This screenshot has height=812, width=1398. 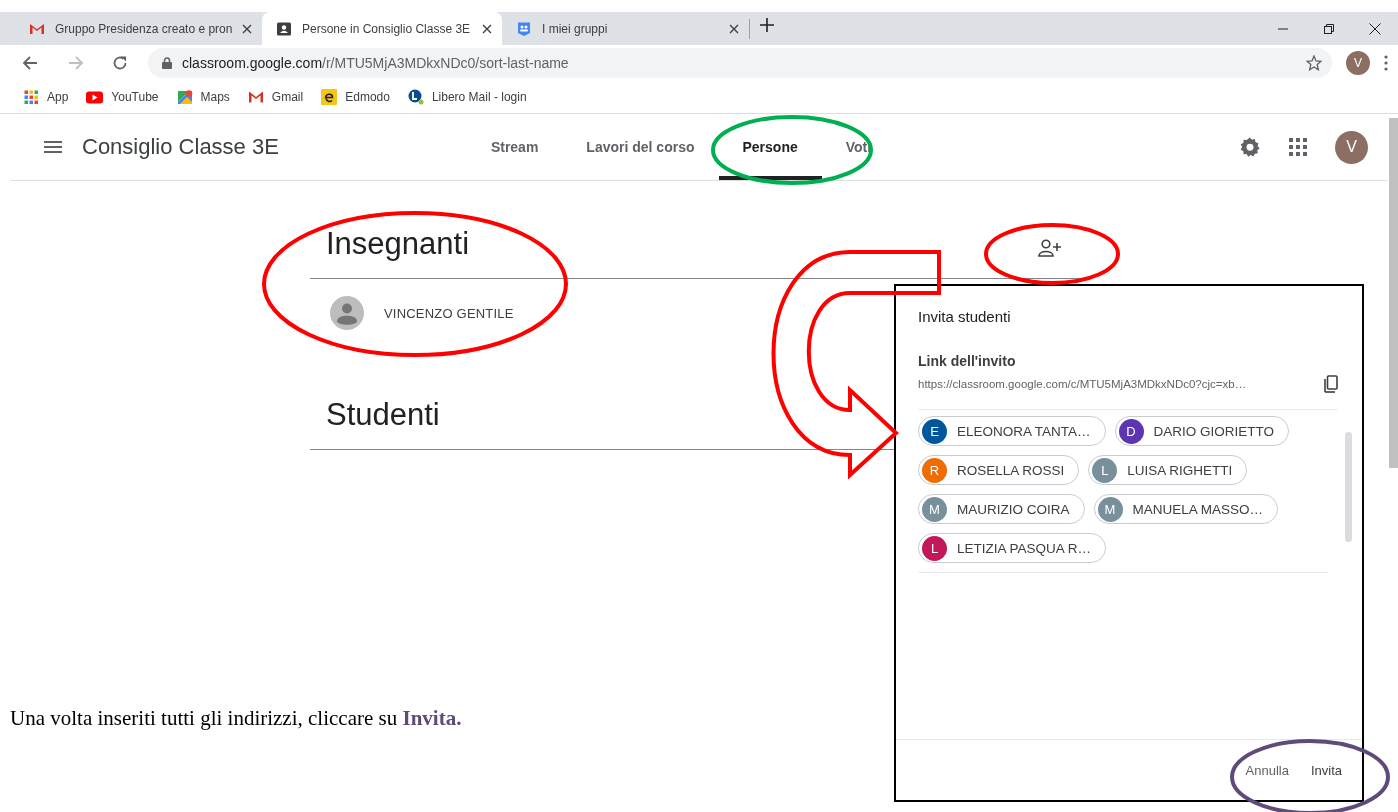 I want to click on bookmark: App, so click(x=46, y=97).